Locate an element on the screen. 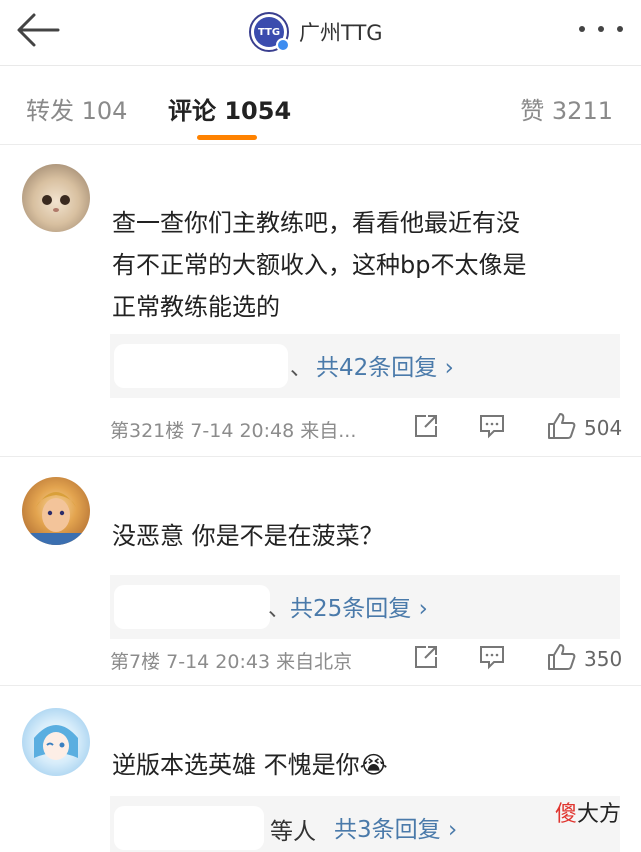 The image size is (641, 852). reply-separator: 等人 is located at coordinates (293, 832).